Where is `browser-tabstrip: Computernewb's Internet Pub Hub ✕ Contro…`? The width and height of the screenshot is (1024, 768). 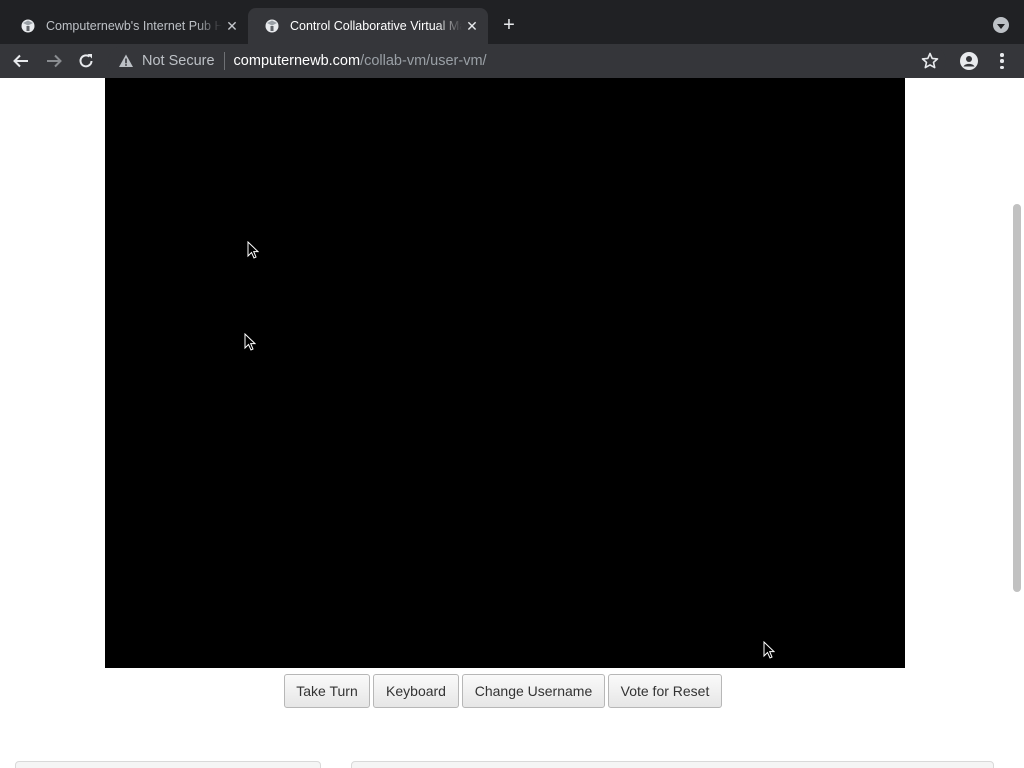 browser-tabstrip: Computernewb's Internet Pub Hub ✕ Contro… is located at coordinates (512, 22).